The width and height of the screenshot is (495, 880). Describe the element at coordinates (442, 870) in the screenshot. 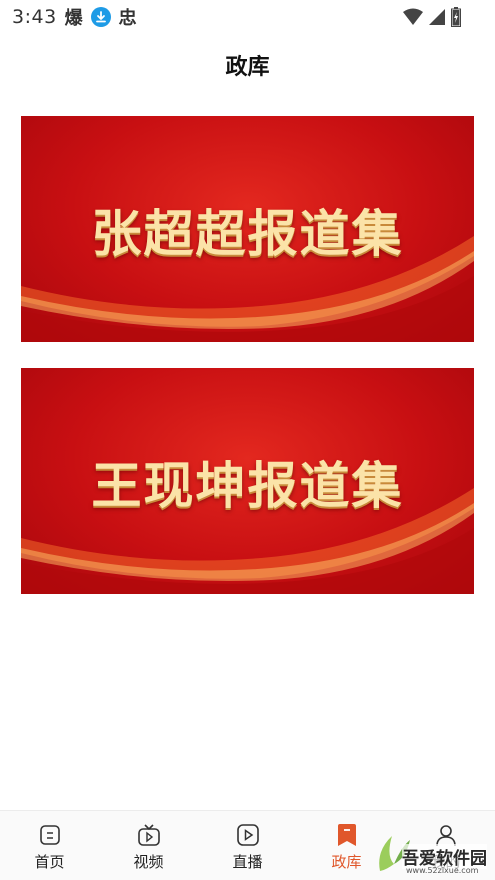

I see `watermark-url: www.52zixue.com` at that location.